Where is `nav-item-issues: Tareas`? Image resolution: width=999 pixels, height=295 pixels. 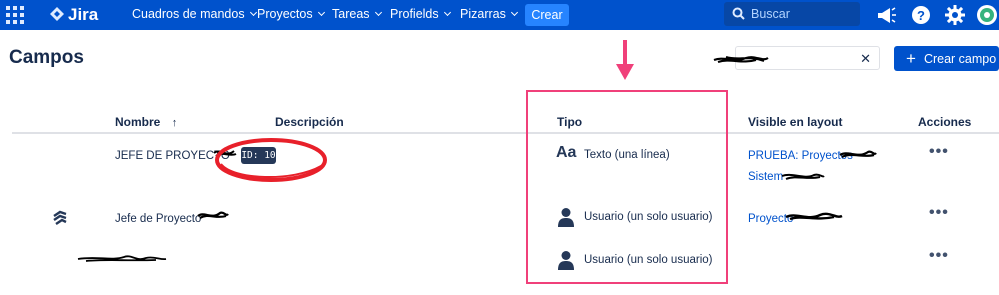
nav-item-issues: Tareas is located at coordinates (357, 14).